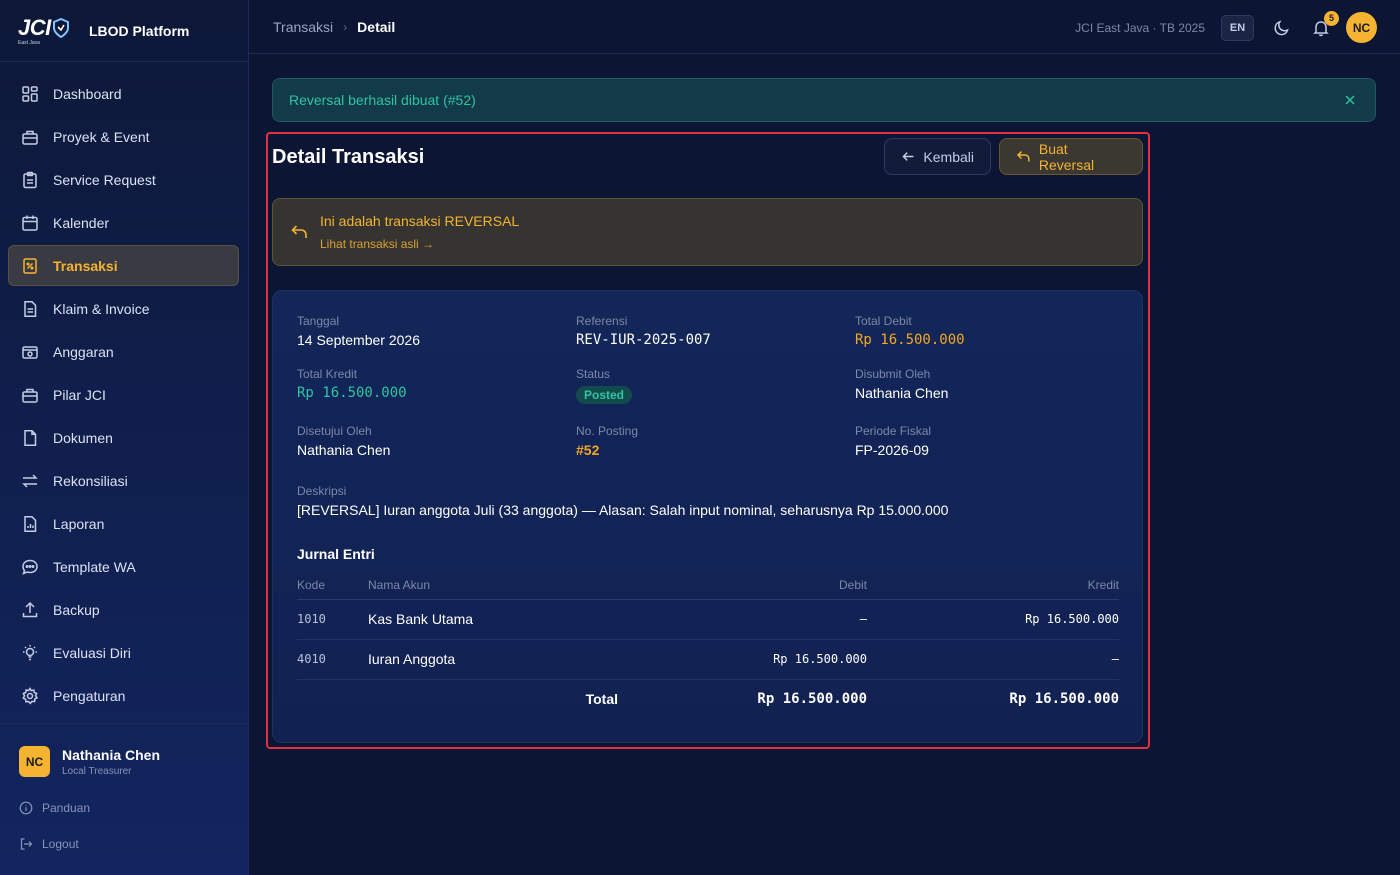 The width and height of the screenshot is (1400, 875). Describe the element at coordinates (318, 321) in the screenshot. I see `field-label: Tanggal` at that location.